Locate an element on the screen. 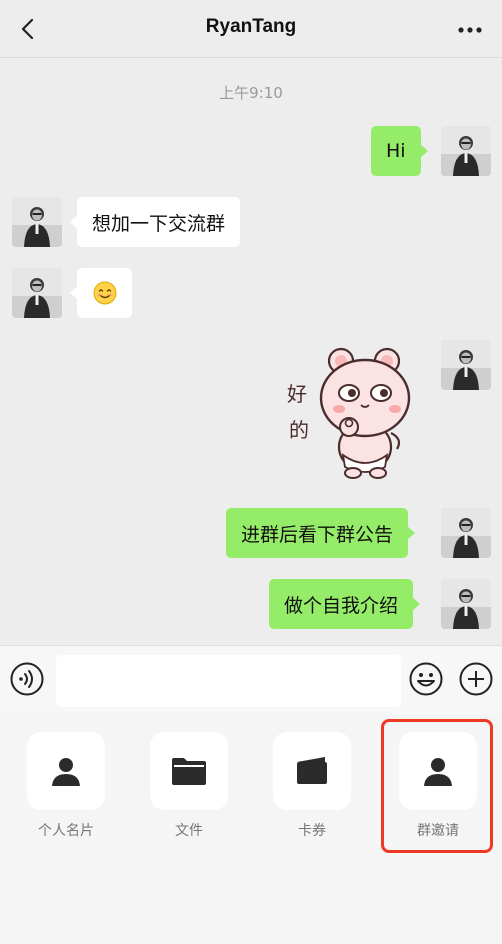  sticker-message: 好 的 好的 is located at coordinates (349, 413).